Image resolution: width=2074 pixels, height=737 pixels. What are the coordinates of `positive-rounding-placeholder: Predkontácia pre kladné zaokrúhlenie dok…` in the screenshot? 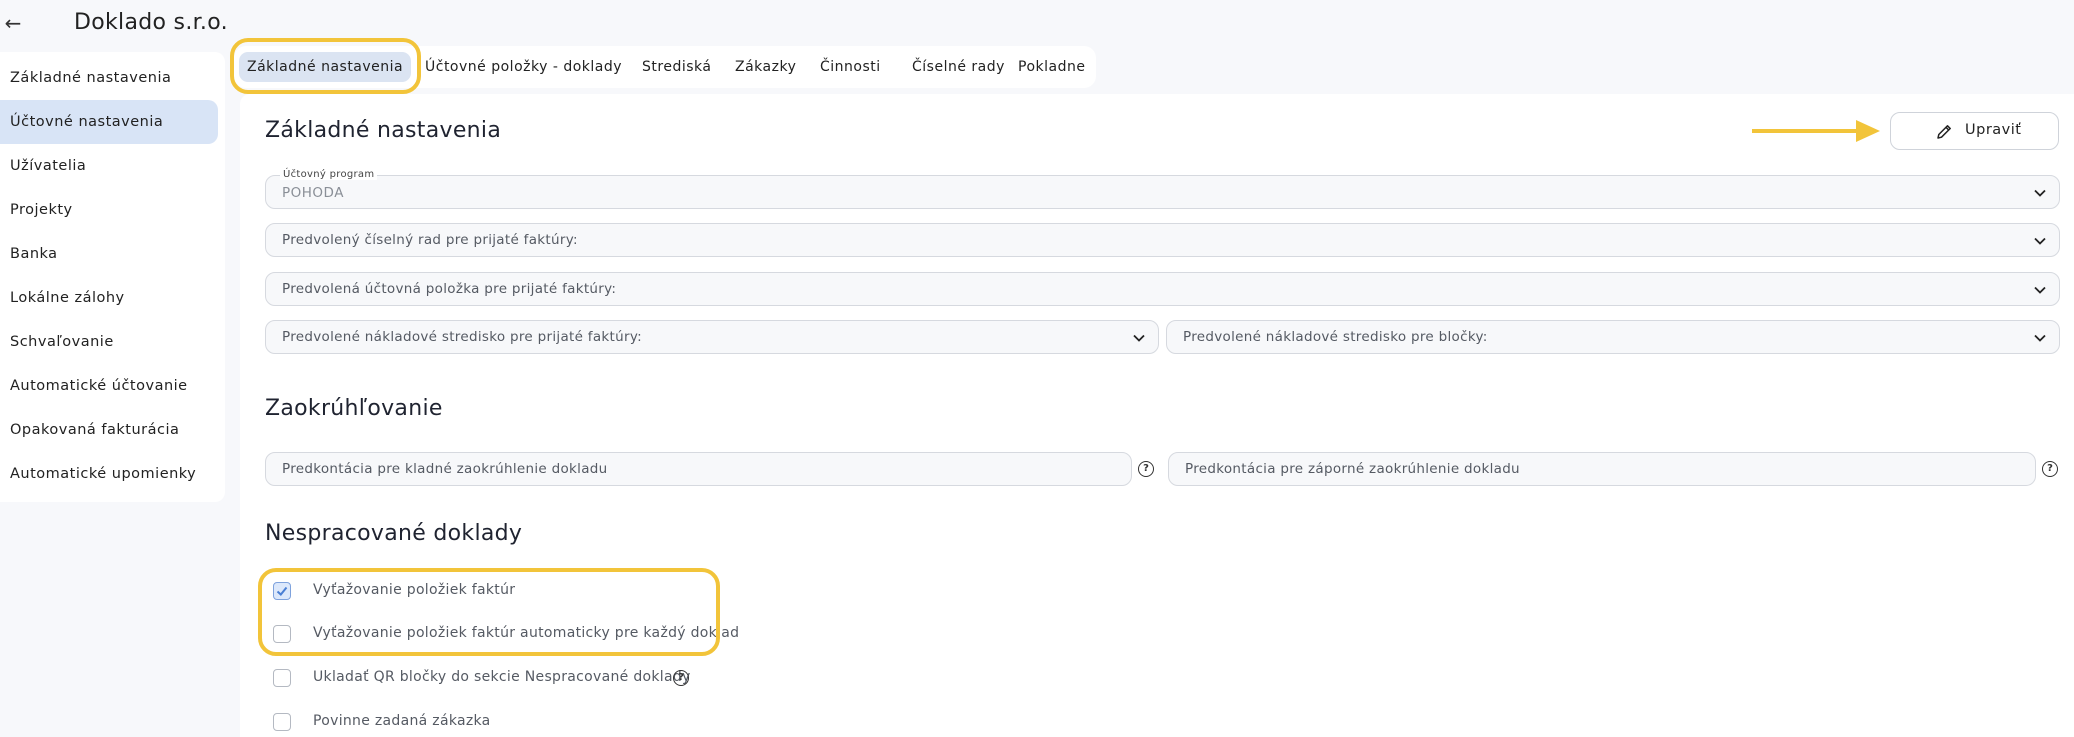 It's located at (445, 469).